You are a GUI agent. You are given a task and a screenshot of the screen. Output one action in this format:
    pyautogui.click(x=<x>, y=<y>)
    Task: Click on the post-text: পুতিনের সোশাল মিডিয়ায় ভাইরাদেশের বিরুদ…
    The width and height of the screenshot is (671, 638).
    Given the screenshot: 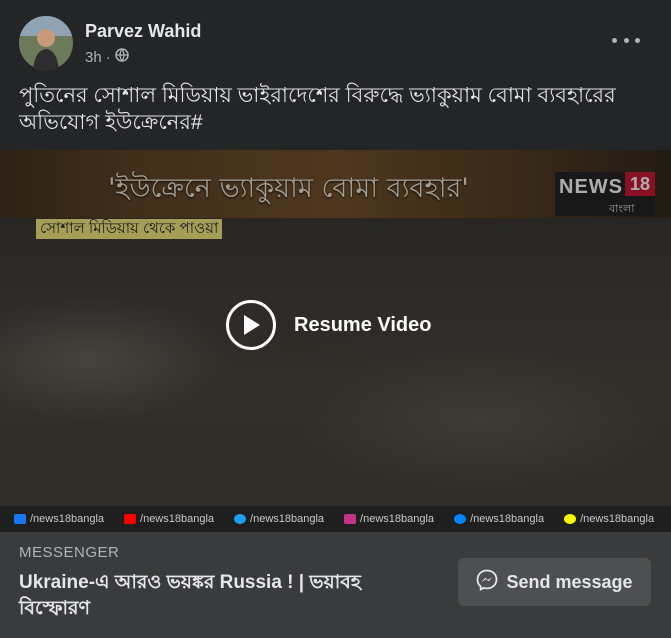 What is the action you would take?
    pyautogui.click(x=317, y=109)
    